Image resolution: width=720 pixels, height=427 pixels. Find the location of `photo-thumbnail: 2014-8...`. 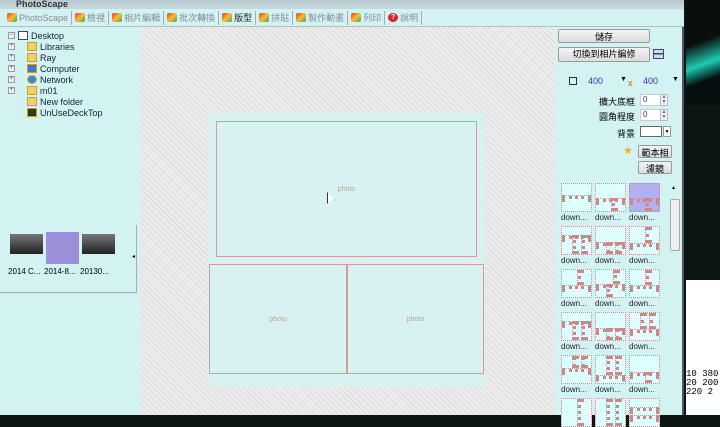

photo-thumbnail: 2014-8... is located at coordinates (61, 254).